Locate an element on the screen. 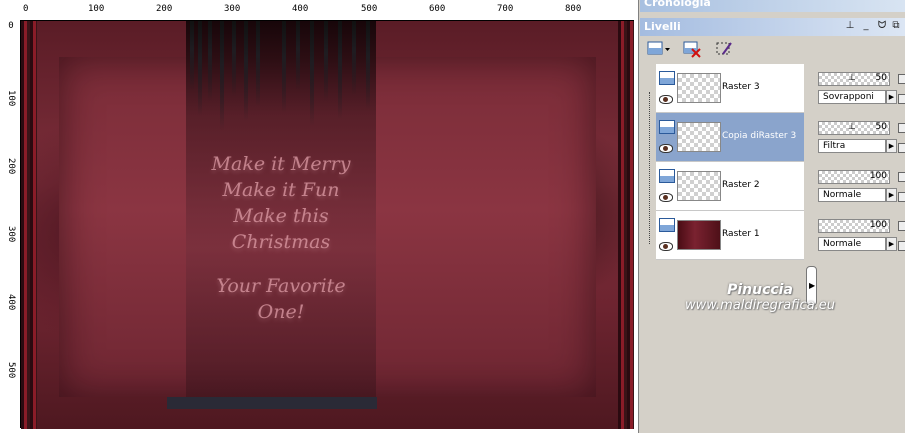 Image resolution: width=905 pixels, height=433 pixels. layer-row-raster-3: Raster 3 is located at coordinates (730, 88).